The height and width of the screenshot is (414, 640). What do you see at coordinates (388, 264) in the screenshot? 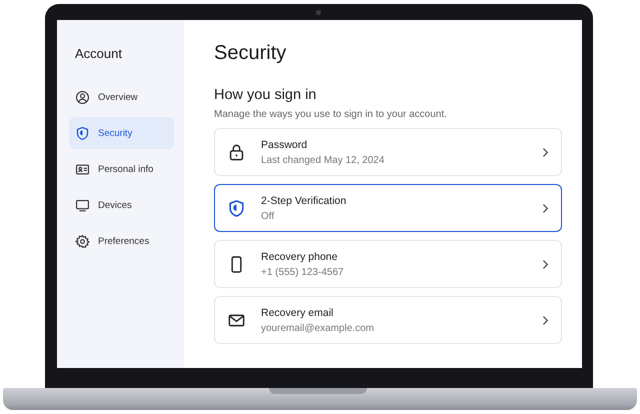
I see `setting-row: Recovery phone +1 (555) 123-4567` at bounding box center [388, 264].